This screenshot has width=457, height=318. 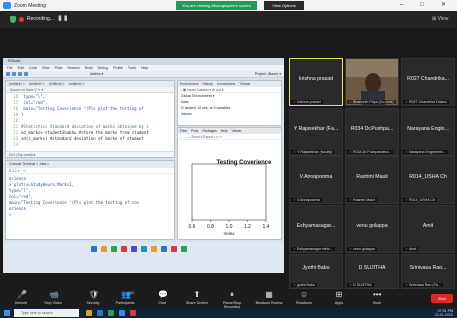 What do you see at coordinates (229, 233) in the screenshot?
I see `x-axis-label: Index` at bounding box center [229, 233].